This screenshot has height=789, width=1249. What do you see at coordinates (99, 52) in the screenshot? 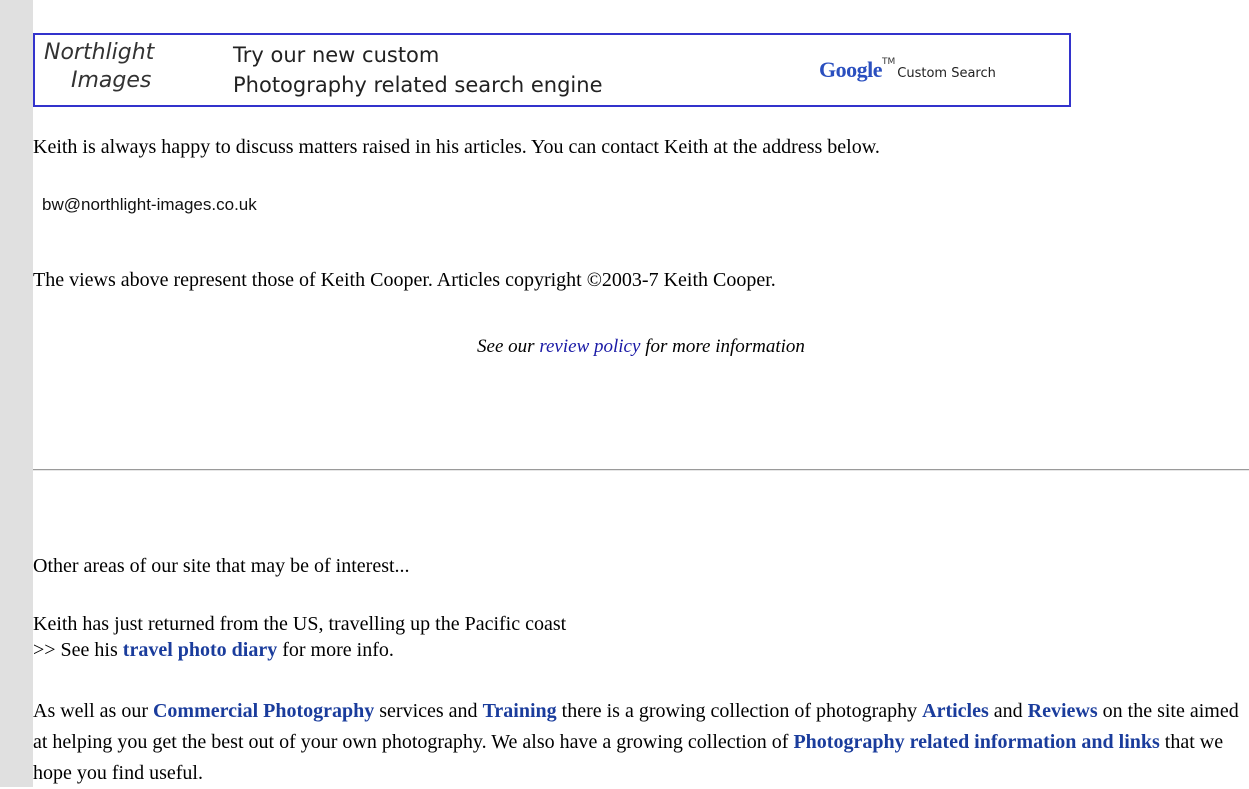
I see `logo-line-1: Northlight` at bounding box center [99, 52].